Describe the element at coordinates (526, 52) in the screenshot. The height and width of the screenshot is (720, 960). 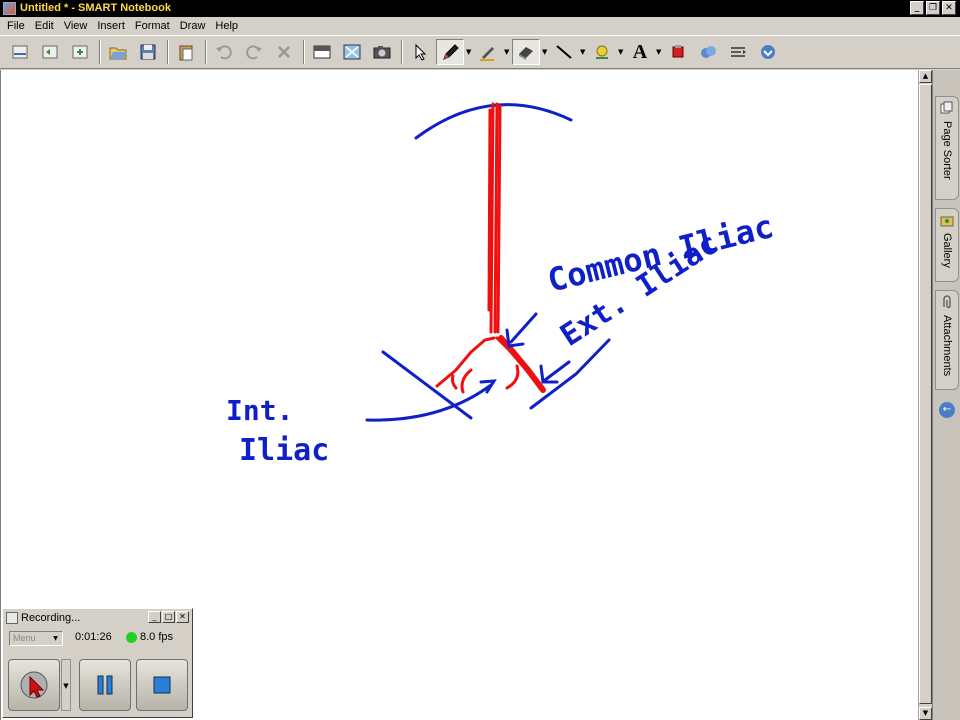
I see `eraser-icon` at that location.